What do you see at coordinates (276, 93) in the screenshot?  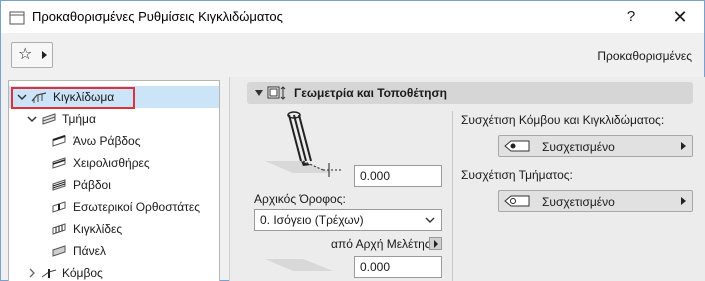 I see `geometry-icon` at bounding box center [276, 93].